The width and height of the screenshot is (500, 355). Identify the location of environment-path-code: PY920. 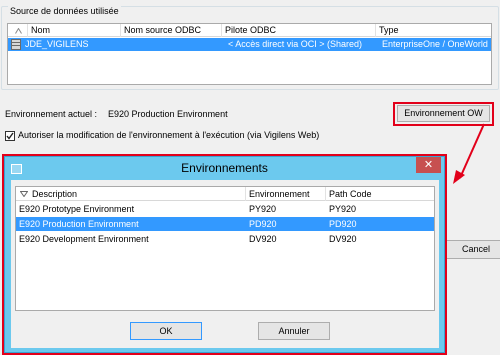
(343, 209).